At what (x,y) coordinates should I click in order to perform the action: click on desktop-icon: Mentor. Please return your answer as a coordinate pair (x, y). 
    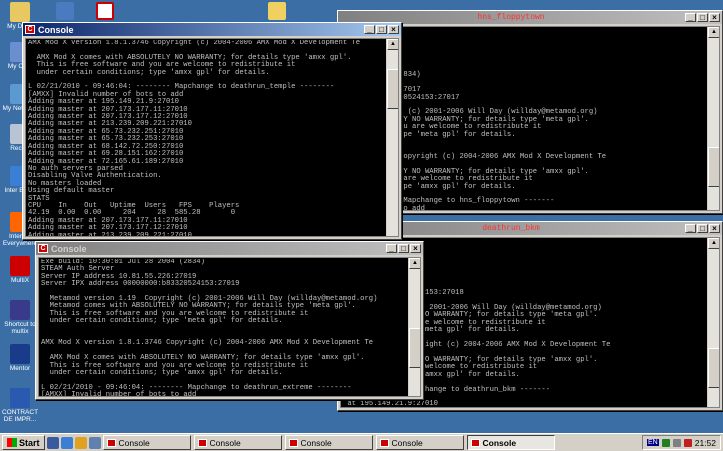
    Looking at the image, I should click on (20, 358).